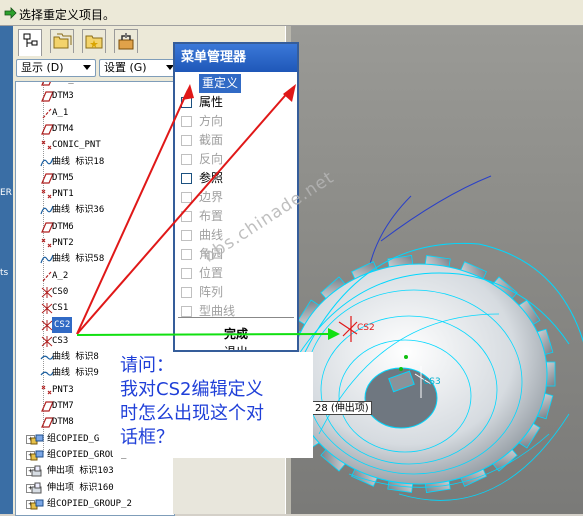 Image resolution: width=583 pixels, height=516 pixels. What do you see at coordinates (135, 209) in the screenshot?
I see `red-arrow` at bounding box center [135, 209].